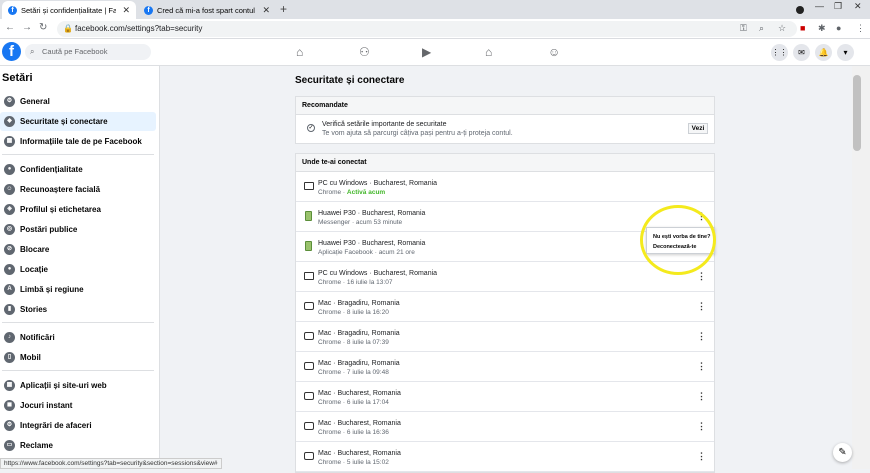 The width and height of the screenshot is (870, 473). Describe the element at coordinates (427, 29) in the screenshot. I see `url-bar: 🔒 facebook.com/settings?tab=security` at that location.